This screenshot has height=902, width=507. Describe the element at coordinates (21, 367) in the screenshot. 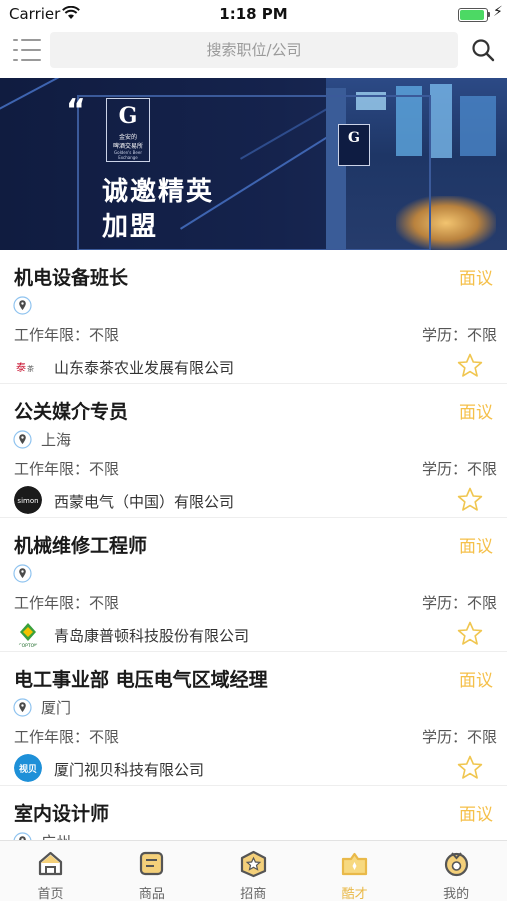

I see `svg-text: 泰` at that location.